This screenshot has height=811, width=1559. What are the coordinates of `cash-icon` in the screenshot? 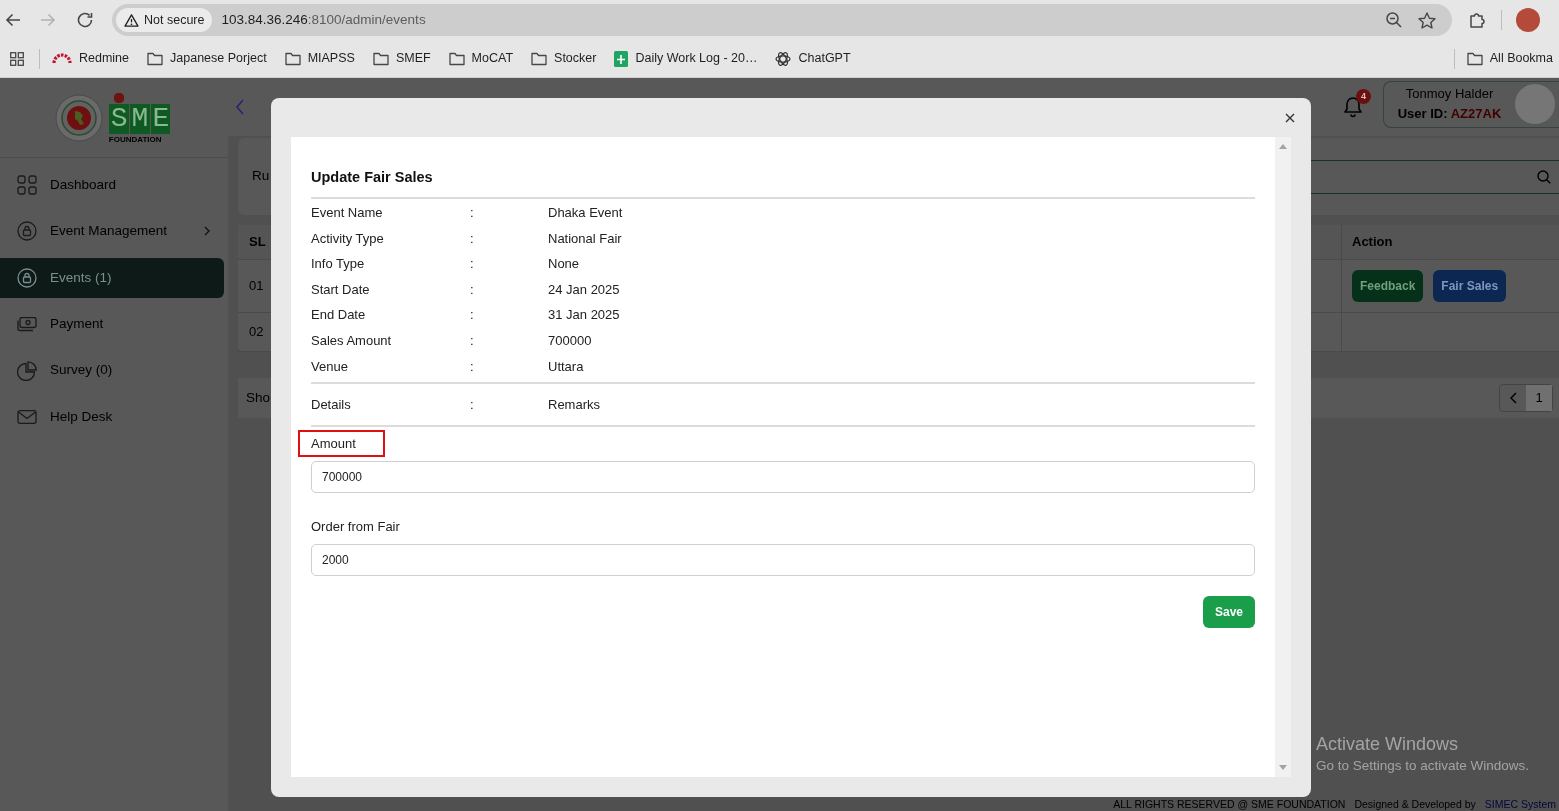 It's located at (27, 324).